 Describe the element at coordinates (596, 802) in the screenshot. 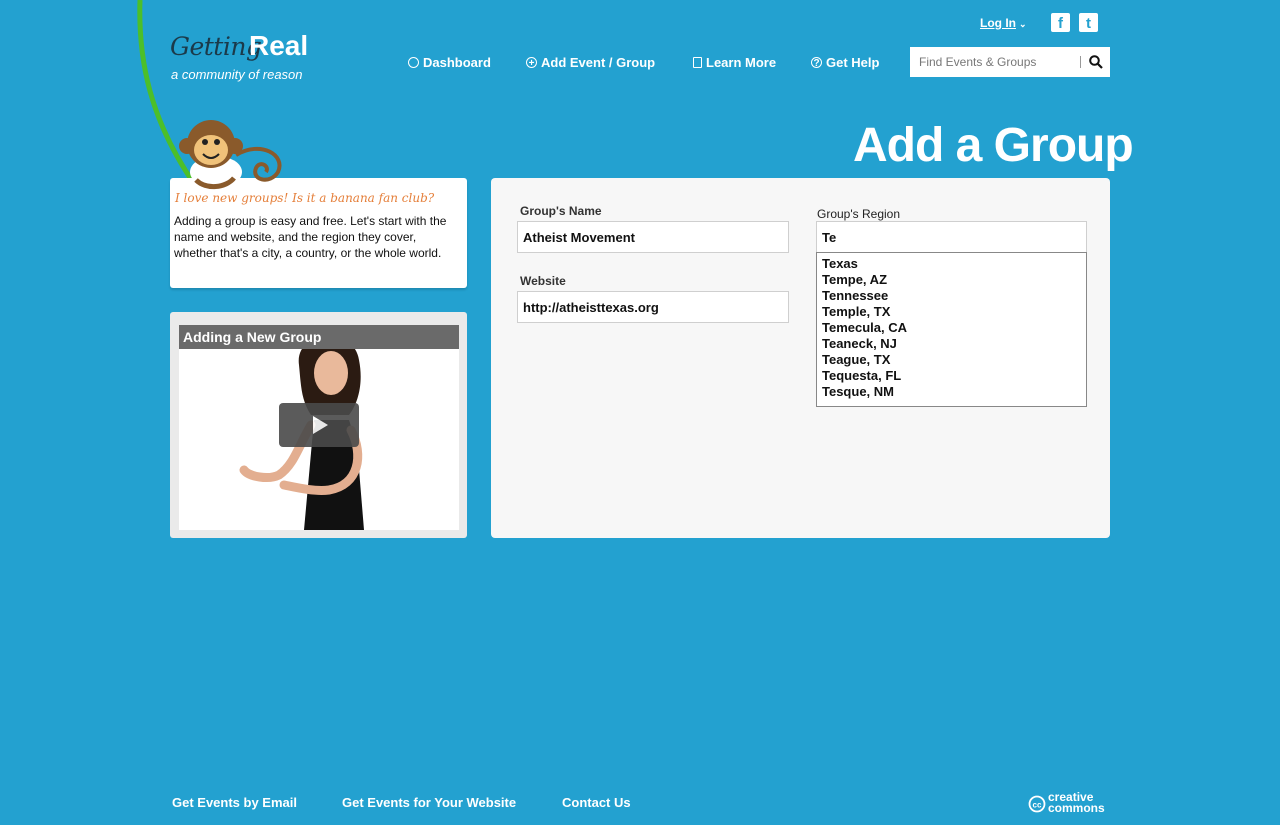

I see `footer-contact-us: Contact Us` at that location.